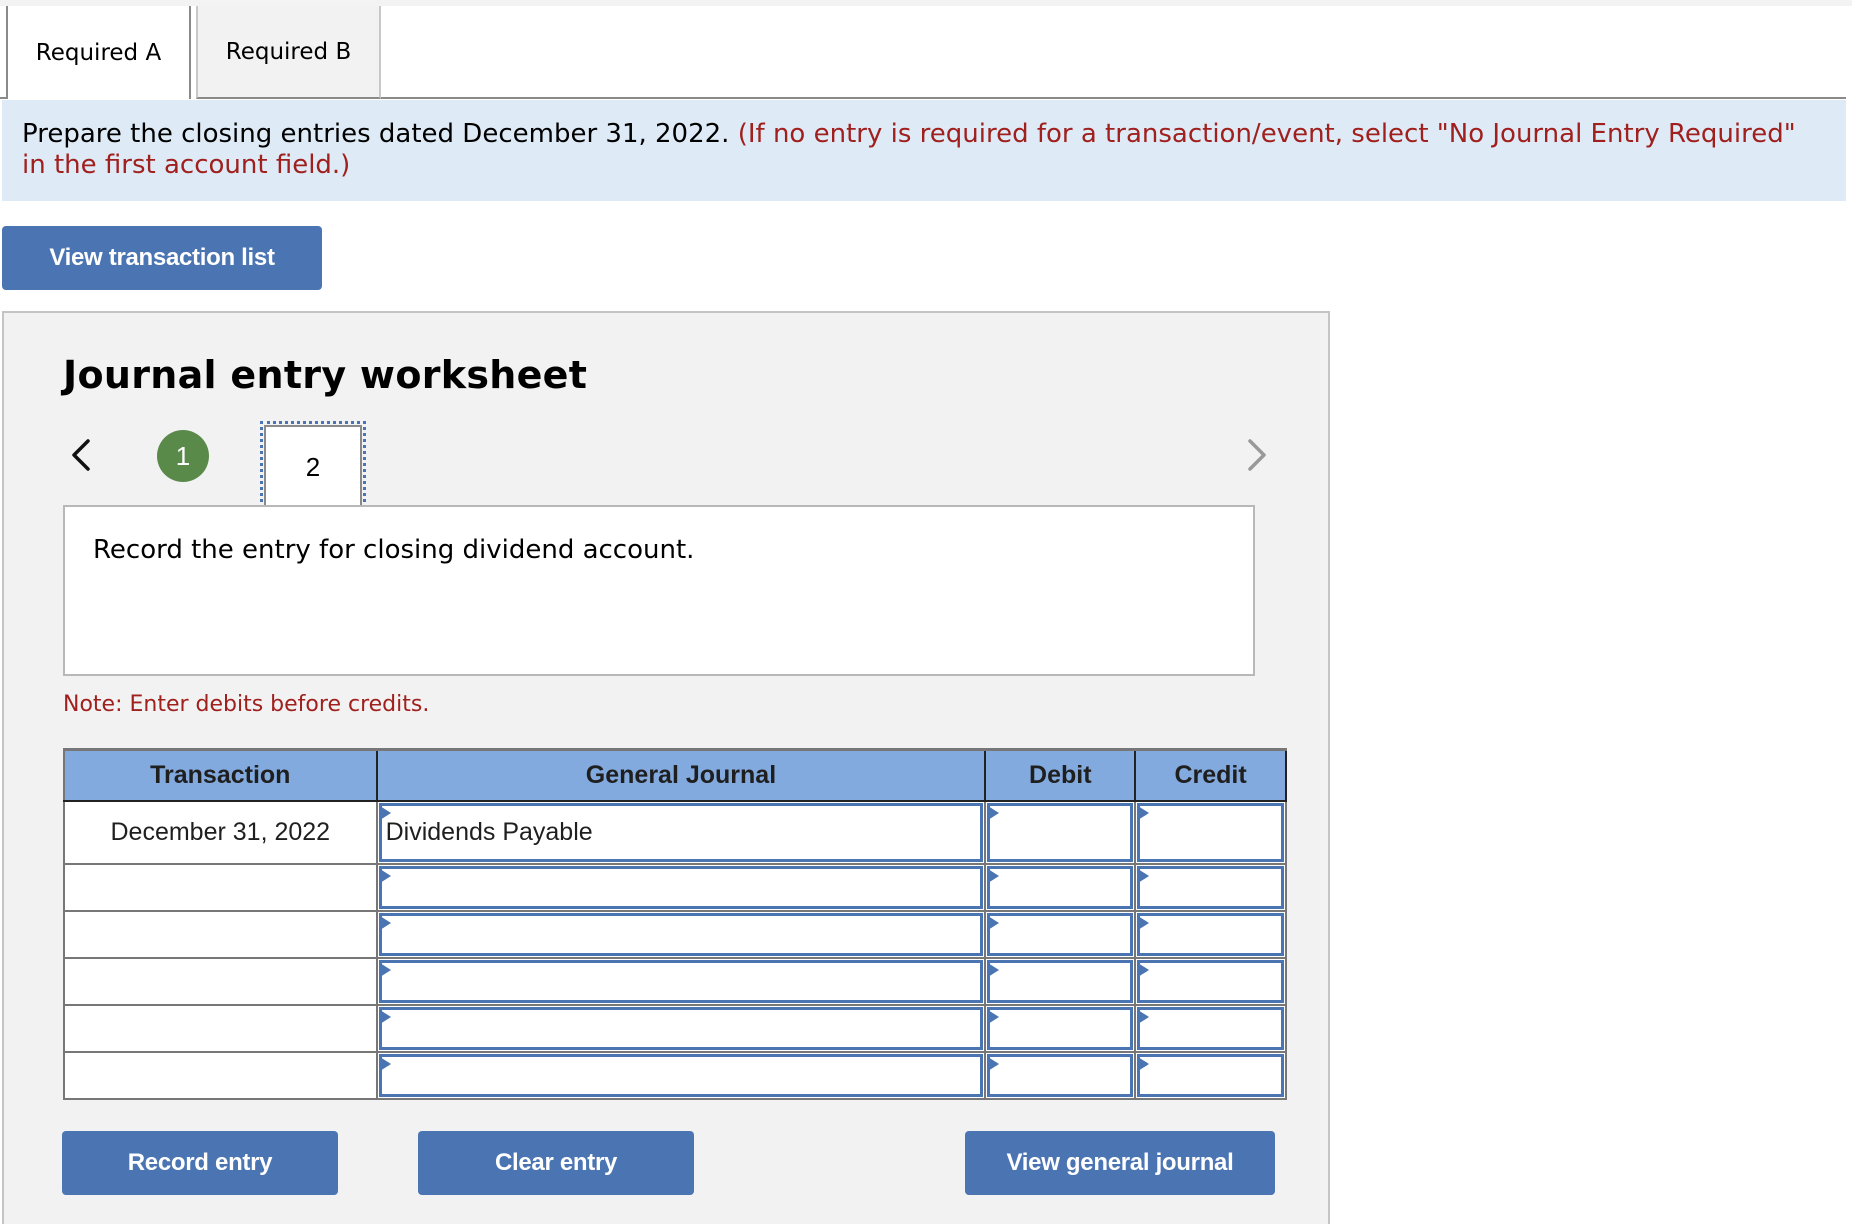 The image size is (1852, 1224). Describe the element at coordinates (1120, 1163) in the screenshot. I see `view-general-journal-button: View general journal` at that location.